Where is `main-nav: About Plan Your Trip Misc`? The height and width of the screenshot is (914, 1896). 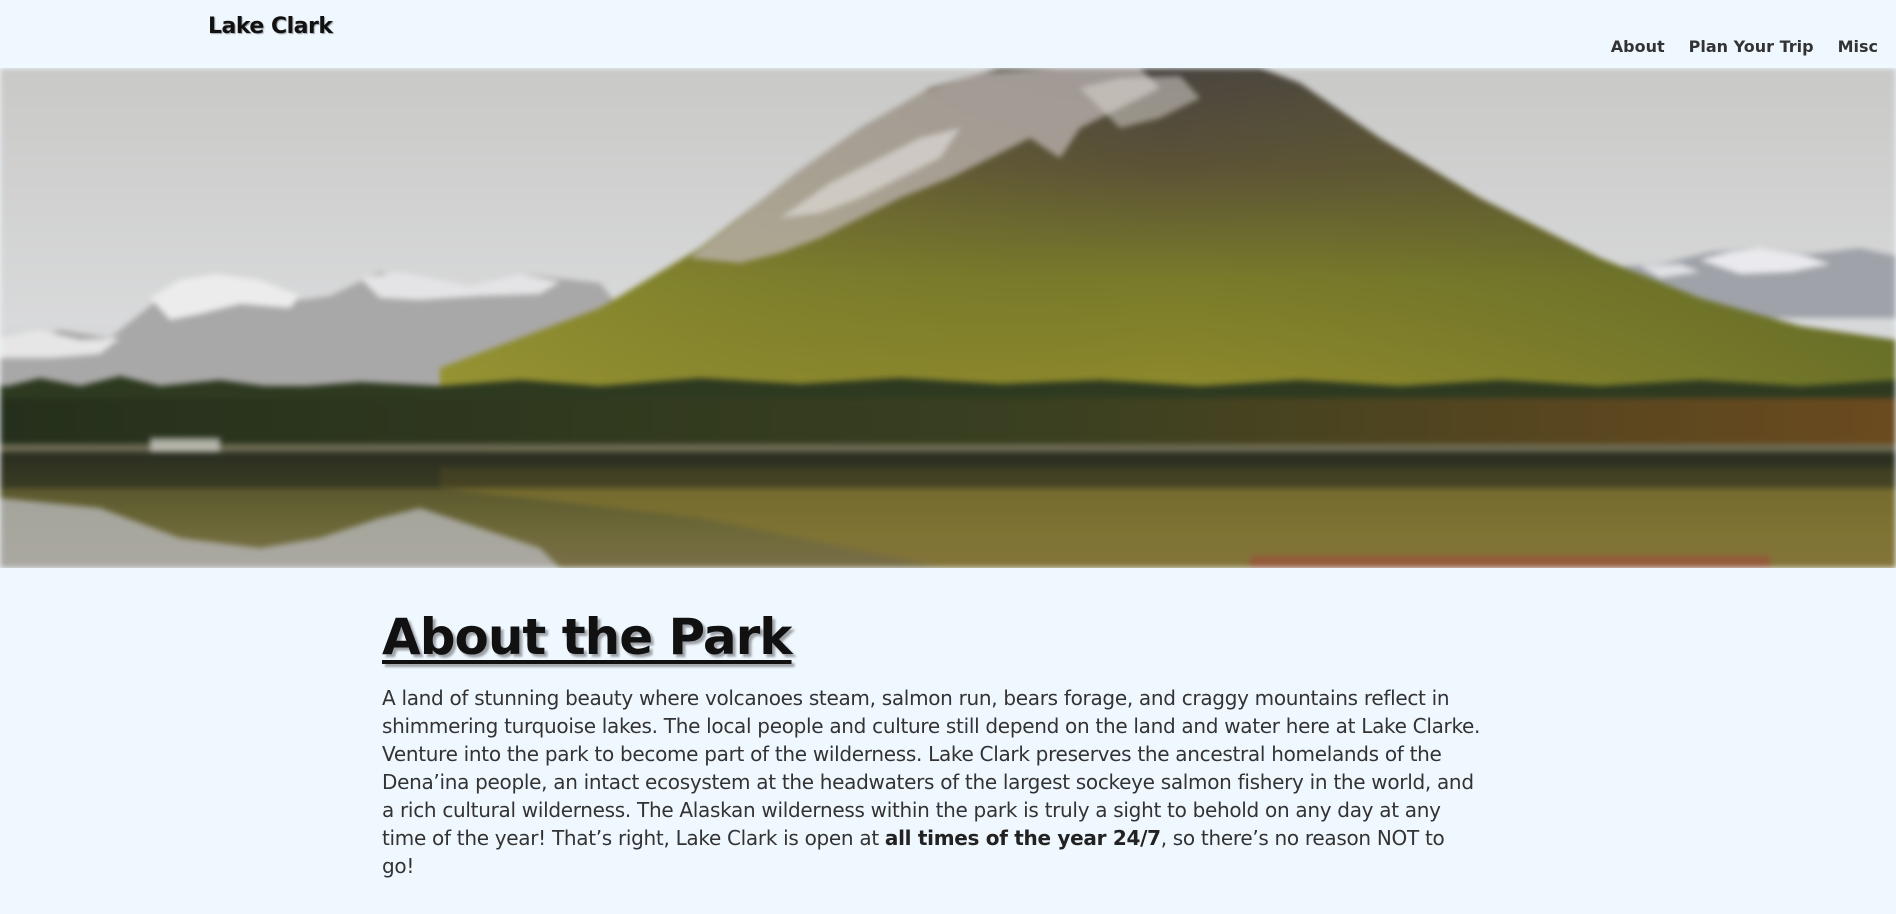
main-nav: About Plan Your Trip Misc is located at coordinates (1732, 46).